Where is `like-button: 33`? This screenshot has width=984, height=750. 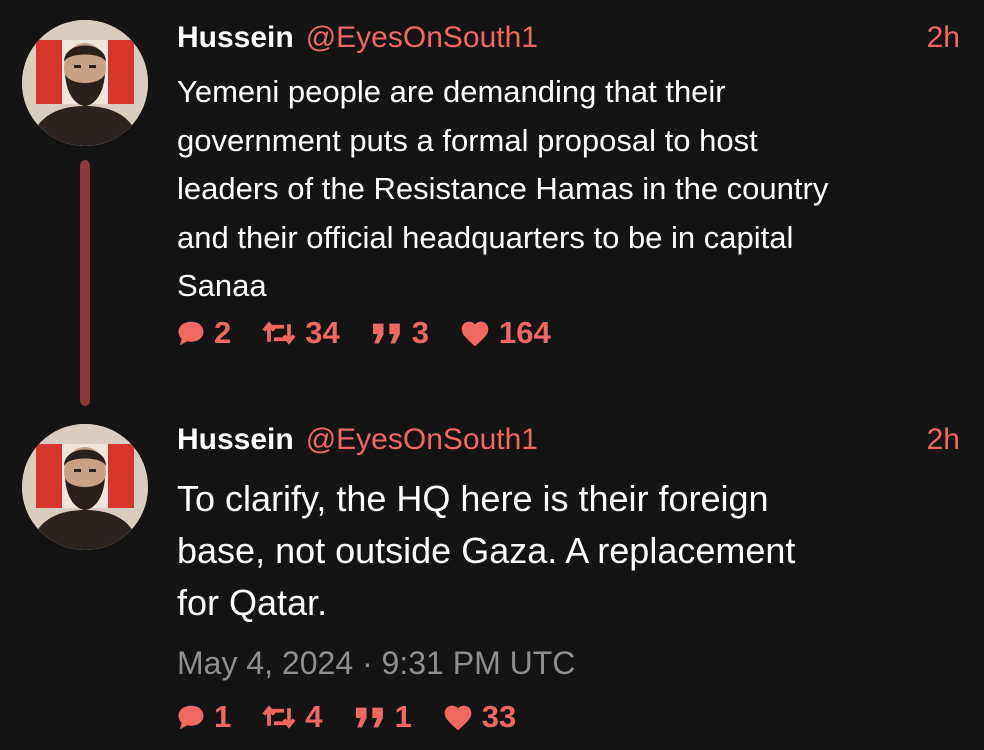 like-button: 33 is located at coordinates (479, 717).